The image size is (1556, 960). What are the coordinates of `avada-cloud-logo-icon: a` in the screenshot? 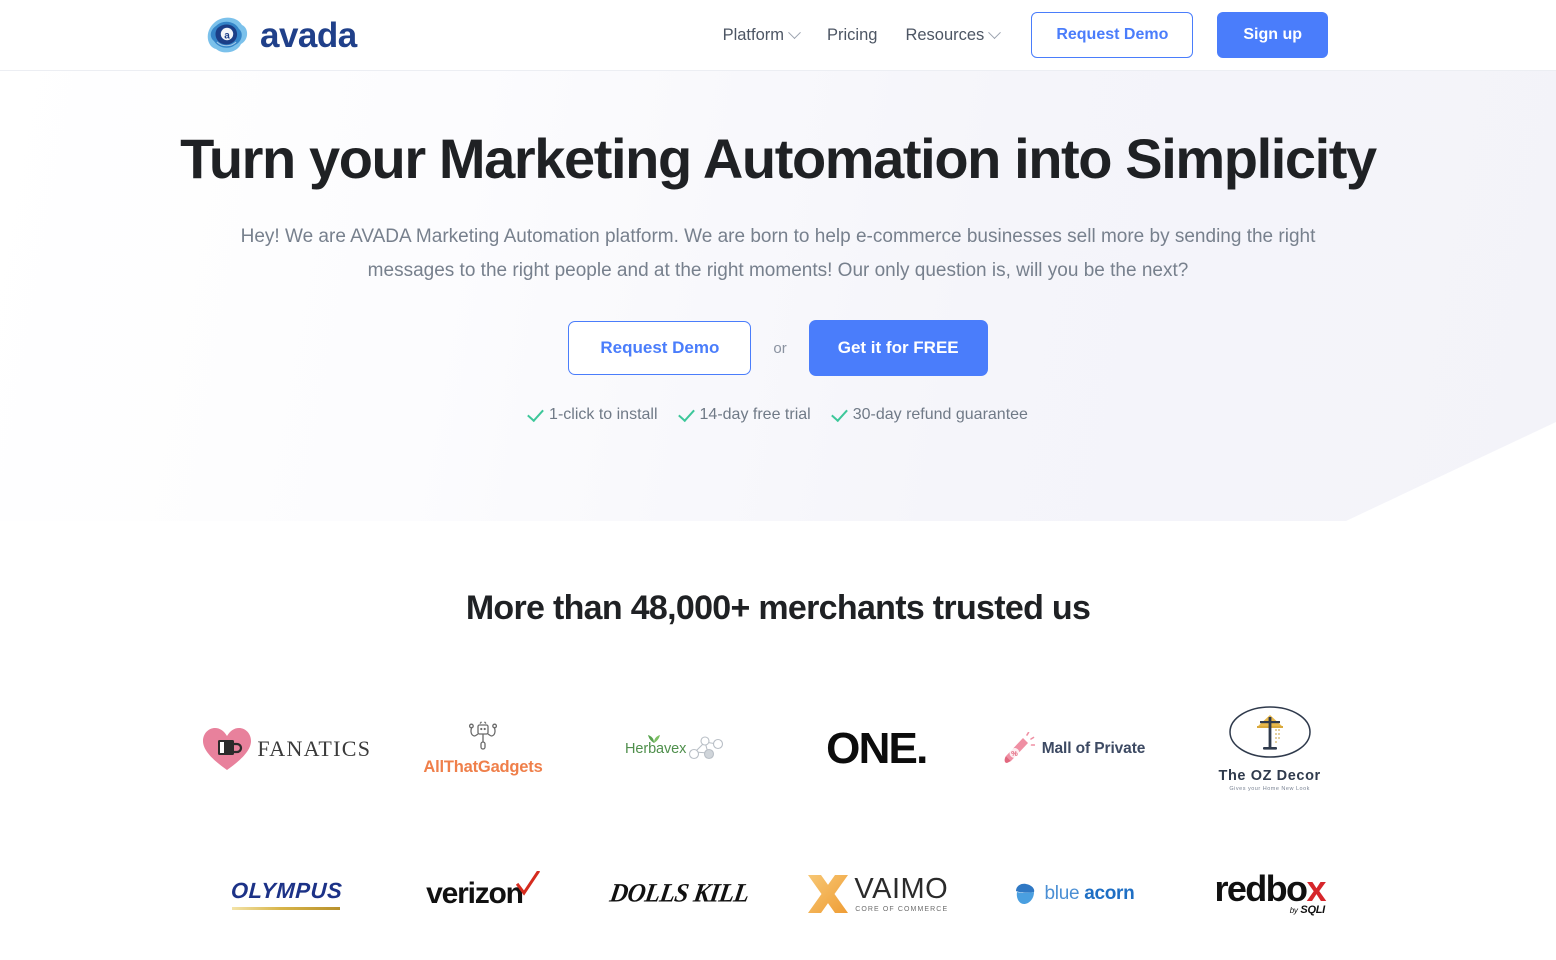 It's located at (227, 35).